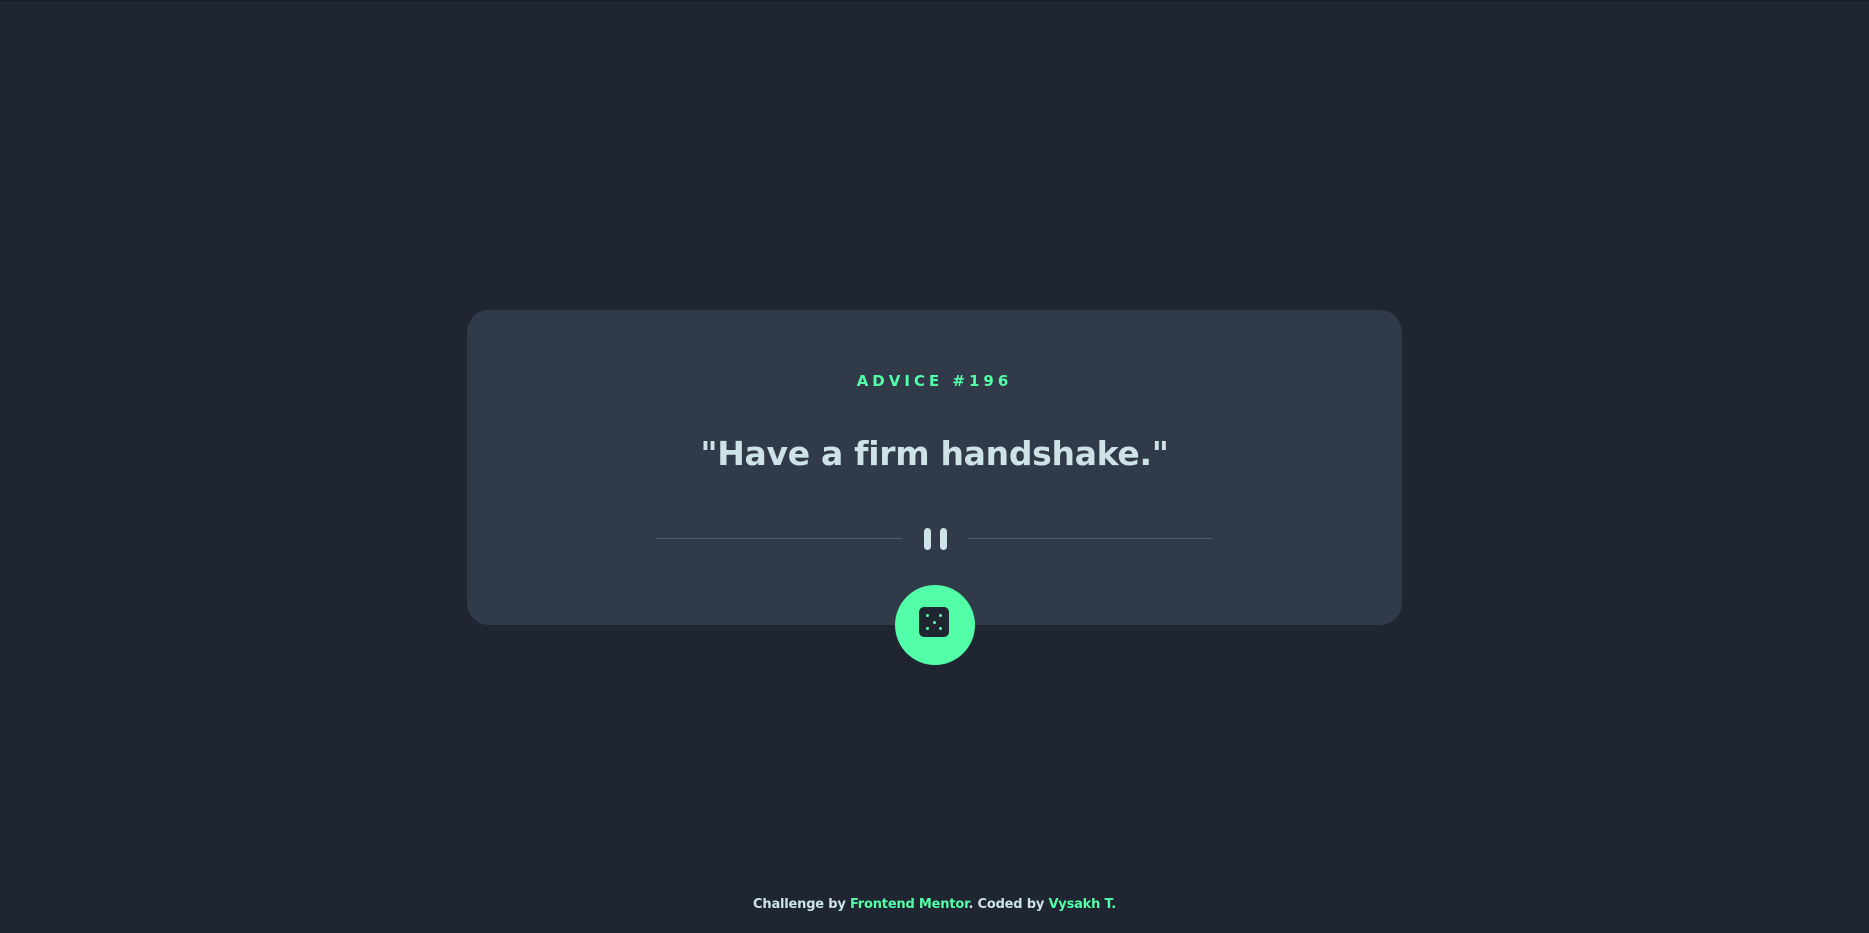  I want to click on advice-quote: "Have a firm handshake.", so click(934, 453).